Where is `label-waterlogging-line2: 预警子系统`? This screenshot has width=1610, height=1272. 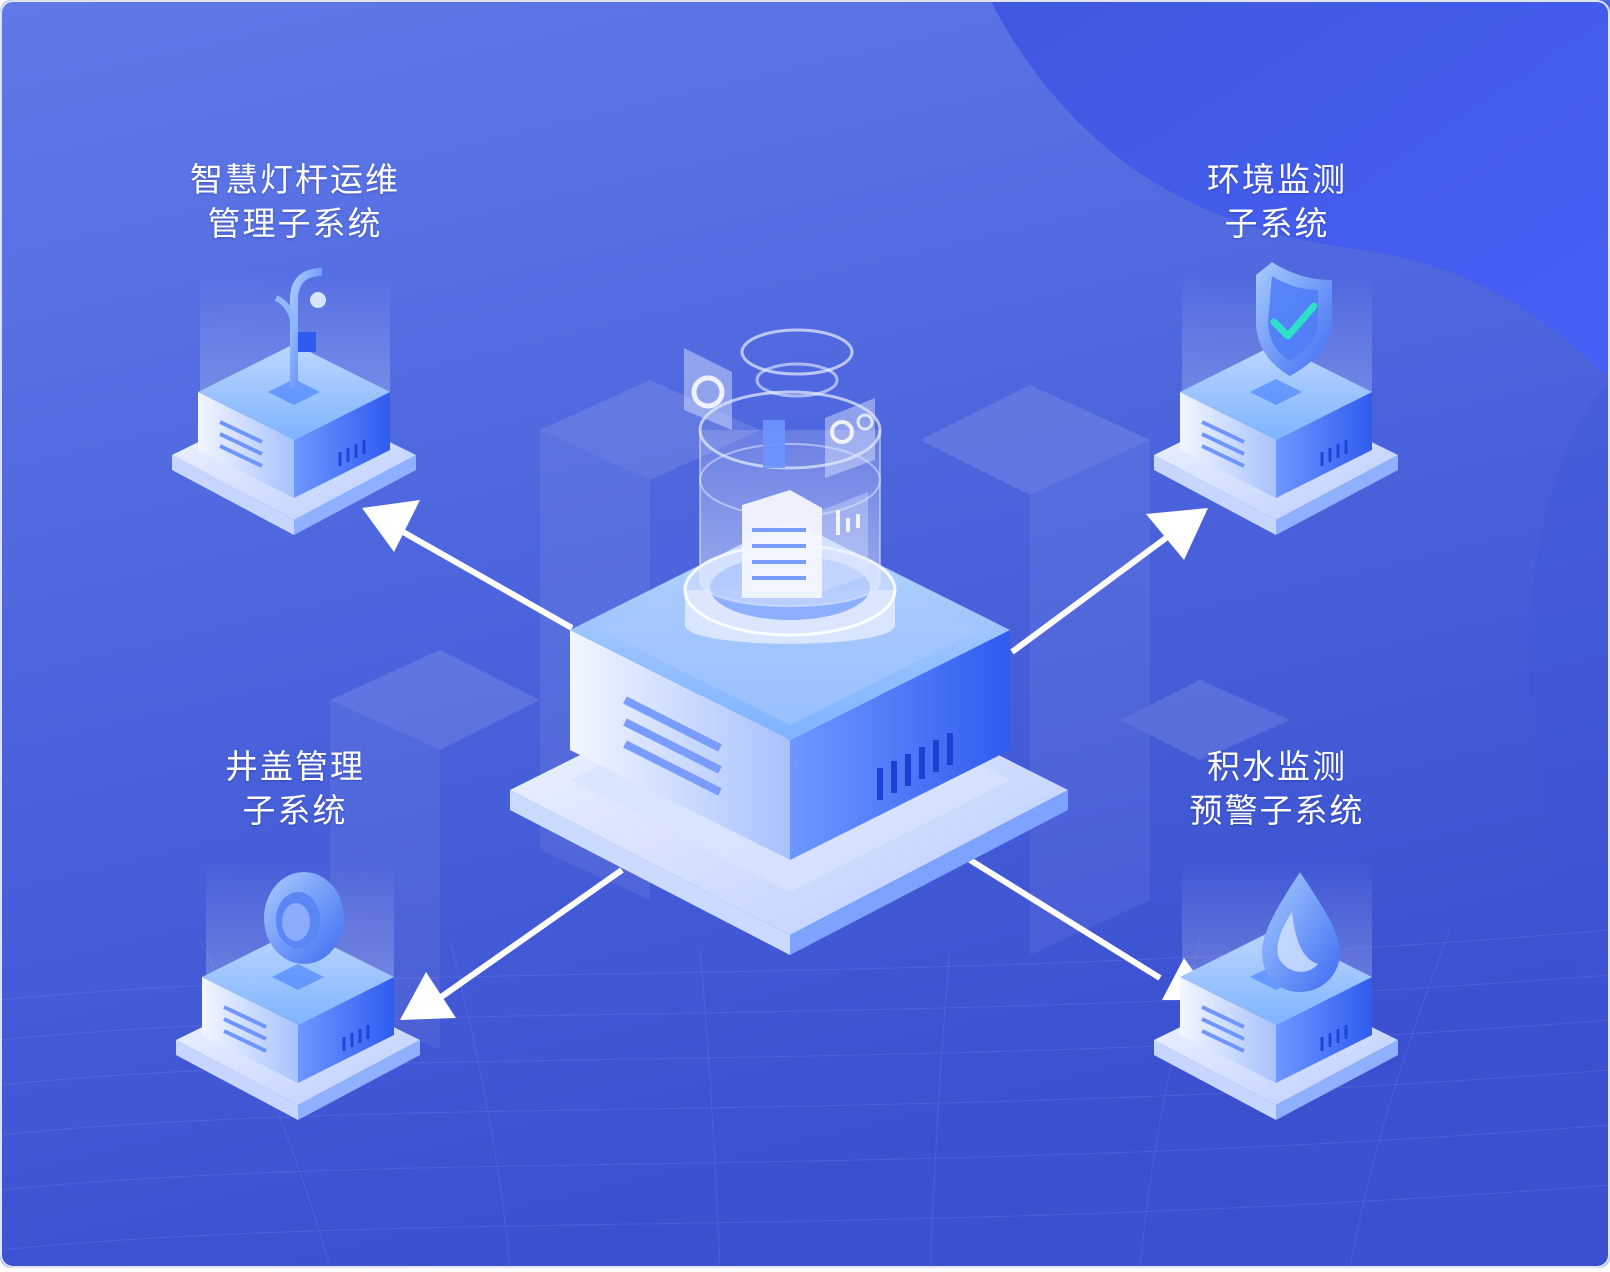 label-waterlogging-line2: 预警子系统 is located at coordinates (1277, 810).